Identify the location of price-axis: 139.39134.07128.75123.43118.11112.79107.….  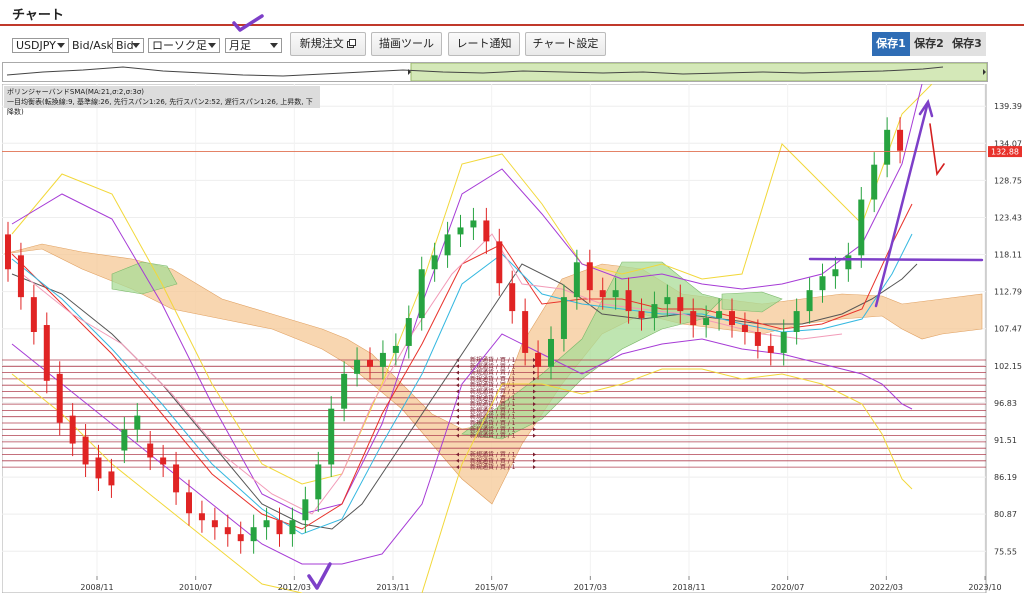
(1008, 329).